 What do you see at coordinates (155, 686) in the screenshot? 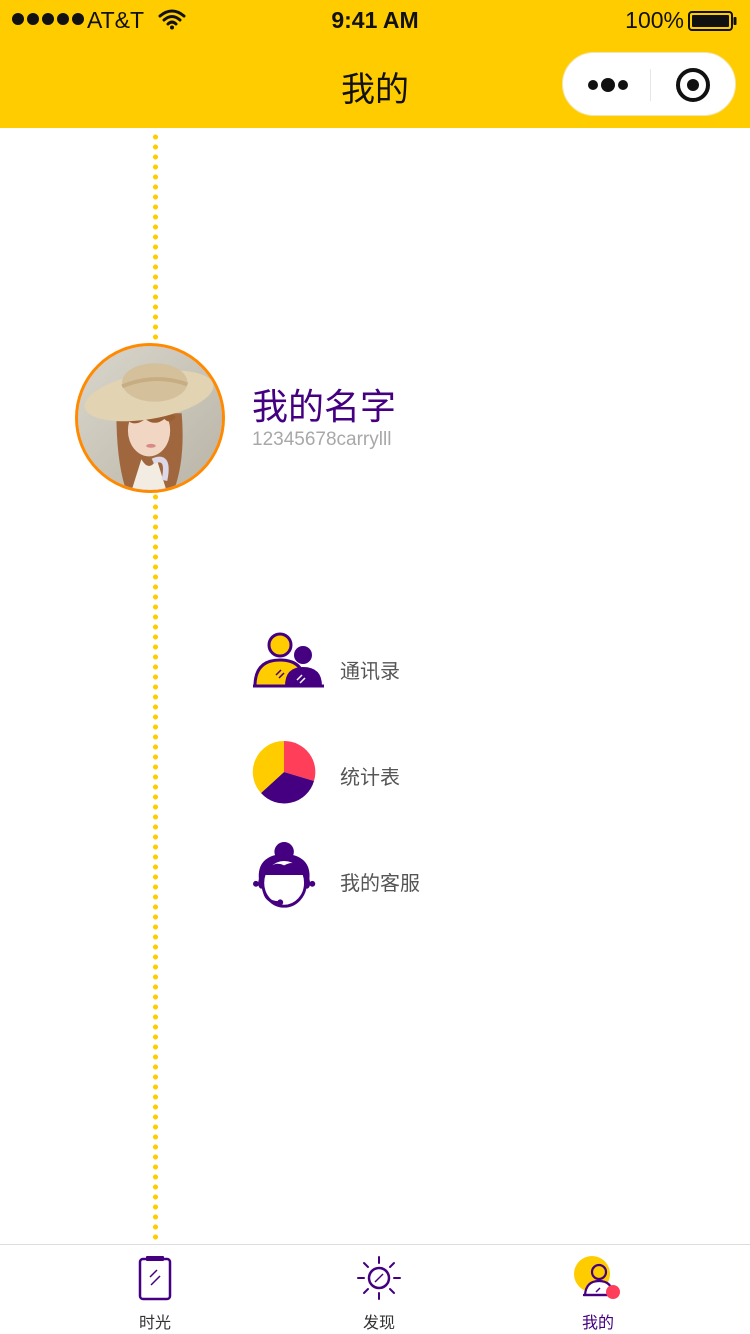
I see `timeline-dotted-line` at bounding box center [155, 686].